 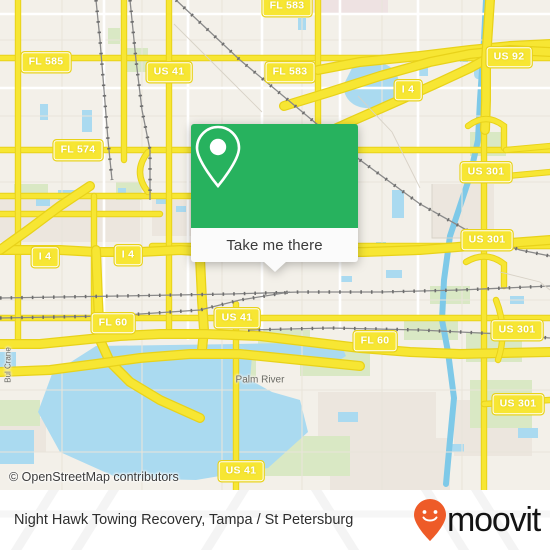 I want to click on take-me-there-label: Take me there, so click(x=274, y=245).